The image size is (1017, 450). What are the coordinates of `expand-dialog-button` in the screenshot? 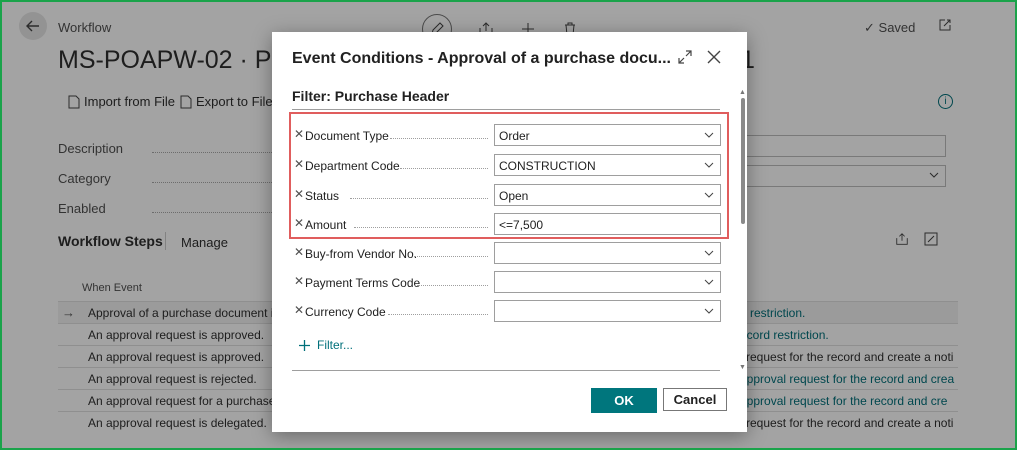 It's located at (685, 59).